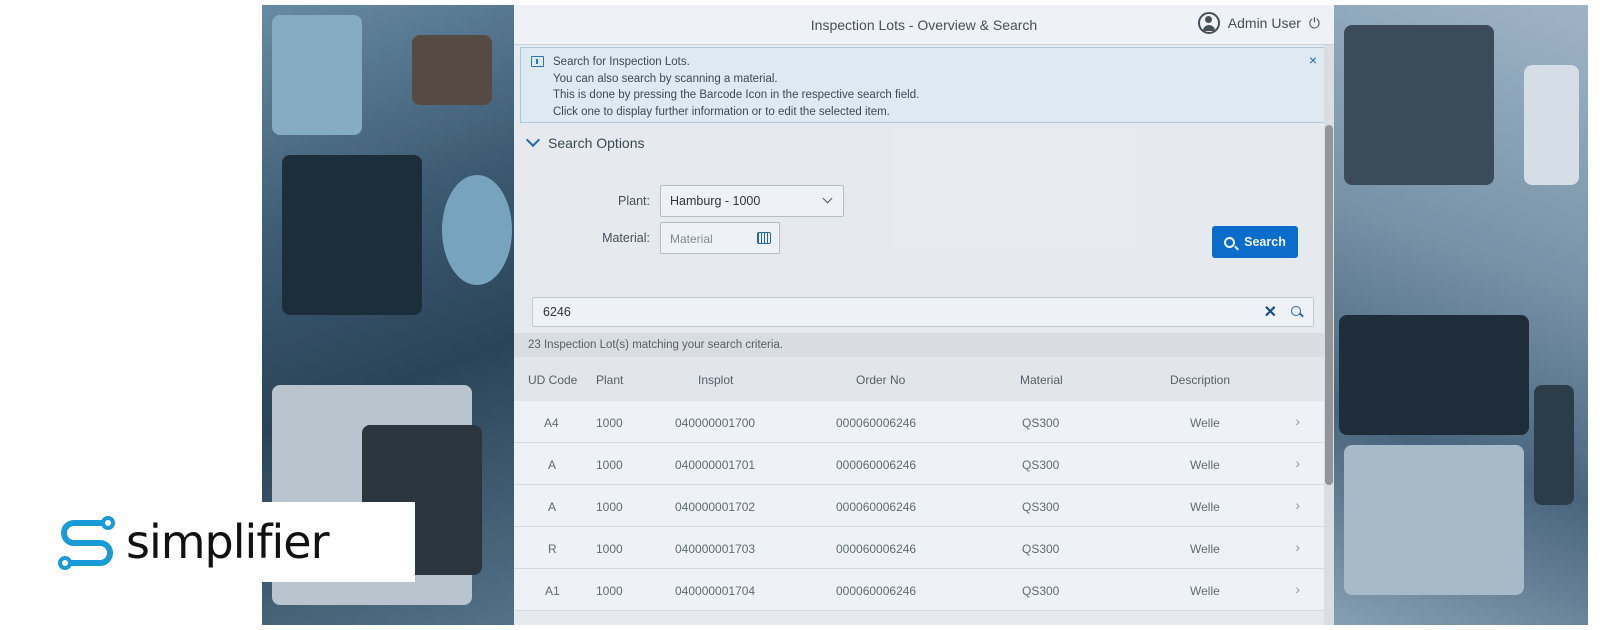 The image size is (1600, 630). Describe the element at coordinates (923, 312) in the screenshot. I see `filter-input: 6246 ✕` at that location.